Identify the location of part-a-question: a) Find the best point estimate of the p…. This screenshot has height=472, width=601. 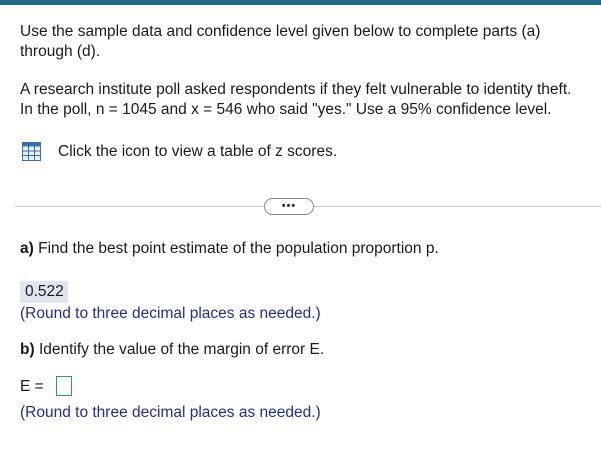
(229, 249).